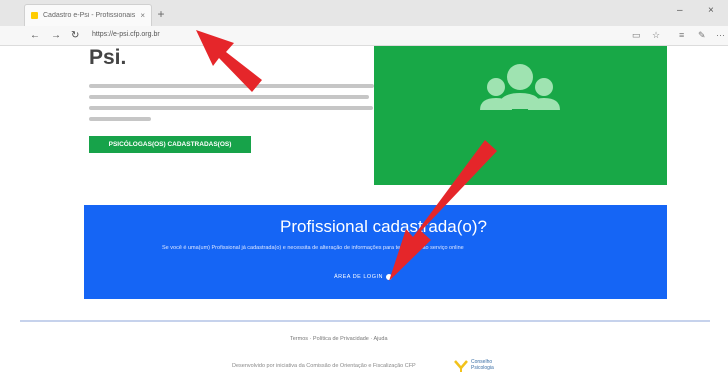 Image resolution: width=728 pixels, height=387 pixels. What do you see at coordinates (711, 10) in the screenshot?
I see `window-close-button: ×` at bounding box center [711, 10].